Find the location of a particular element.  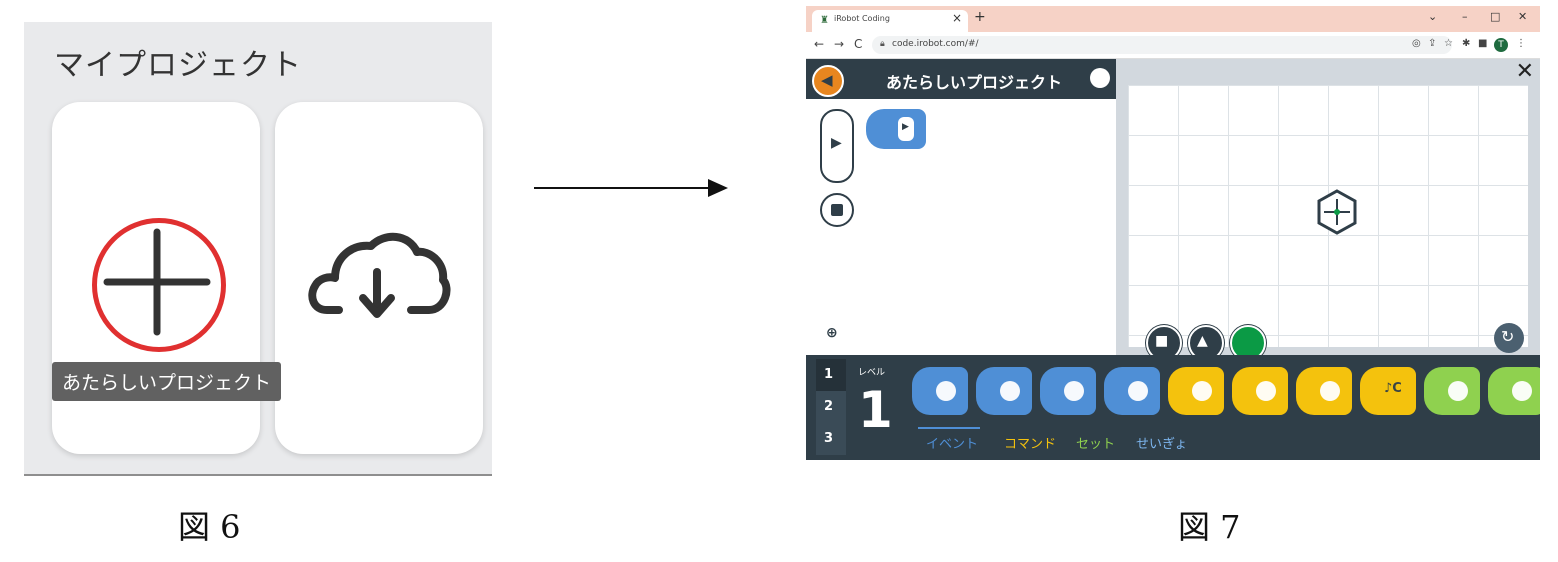

new-tab-icon: + is located at coordinates (980, 17).